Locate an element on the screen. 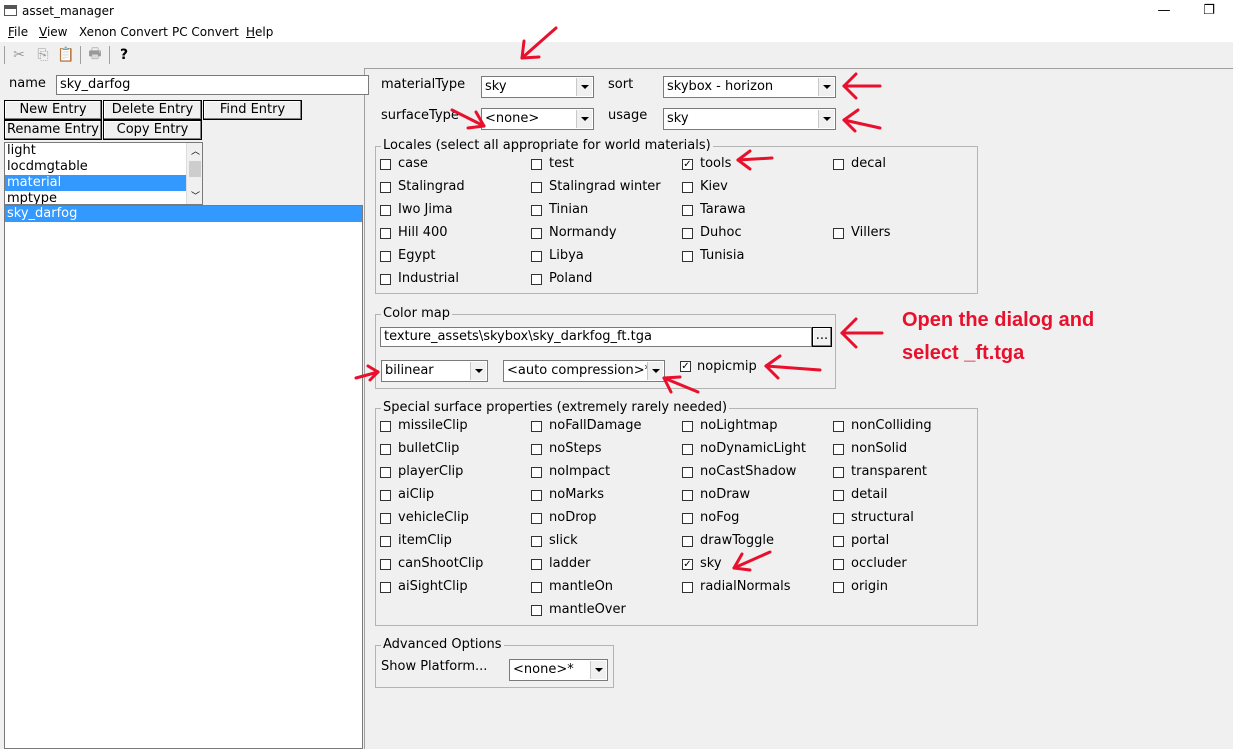  cut-icon: ✂ is located at coordinates (19, 55).